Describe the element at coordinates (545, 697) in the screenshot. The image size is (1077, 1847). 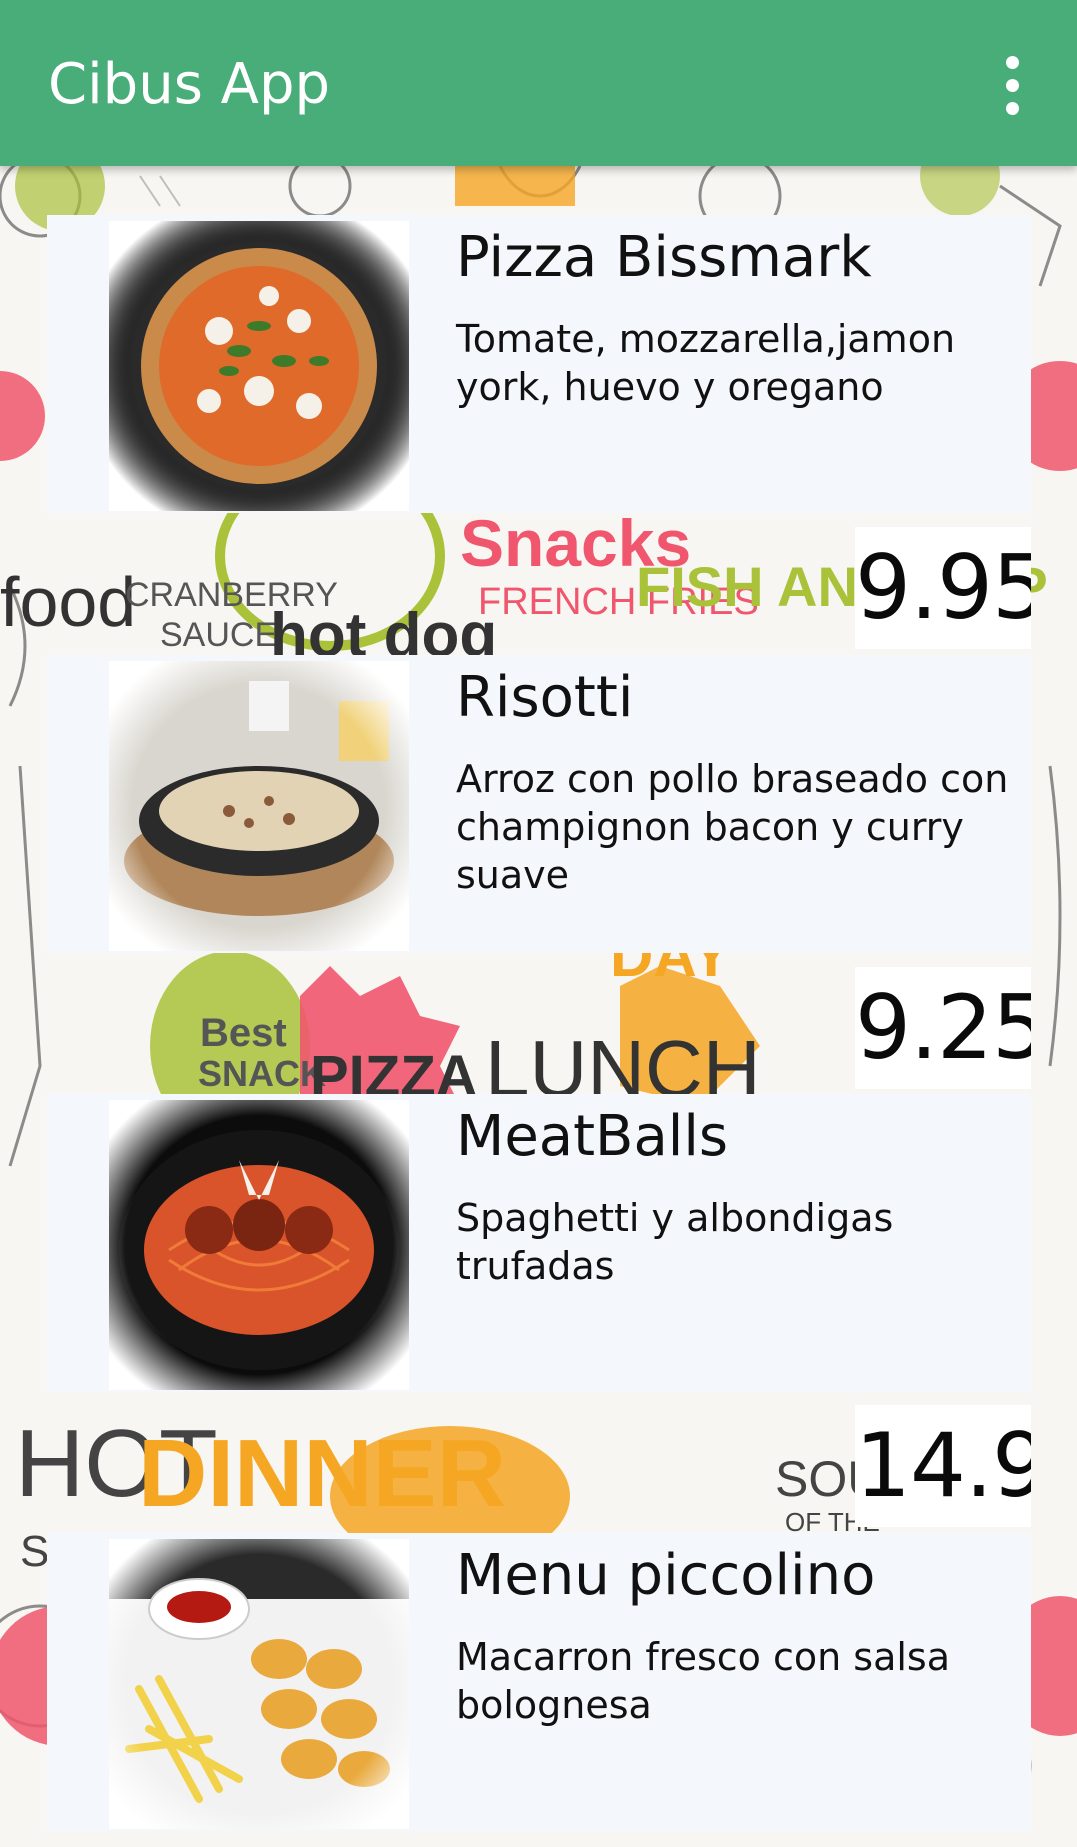
I see `item-name: Risotti` at that location.